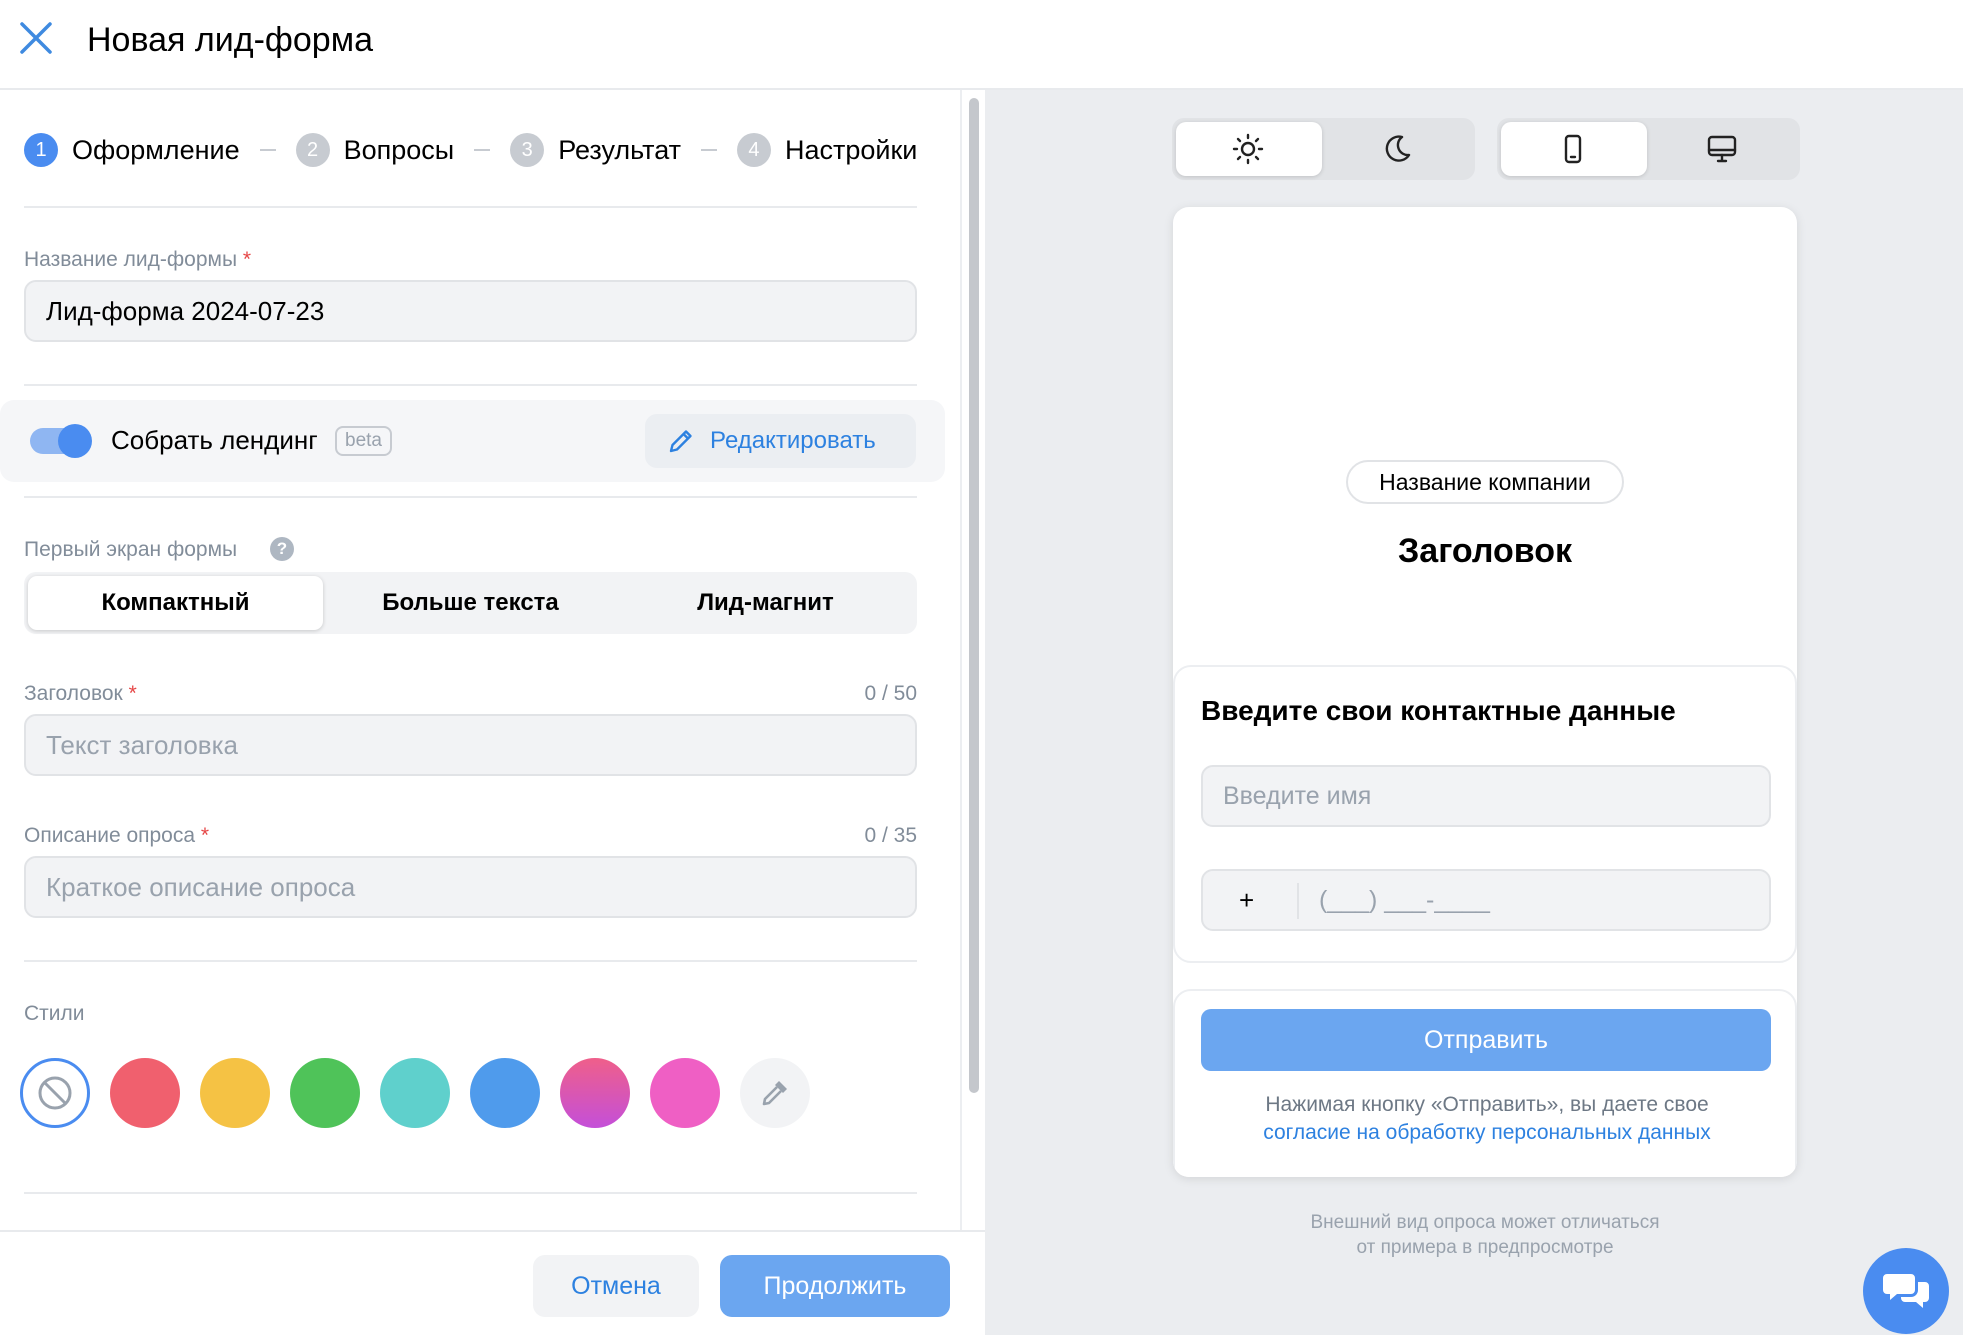 The height and width of the screenshot is (1335, 1963). I want to click on form-name-value: Лид-форма 2024-07-23, so click(185, 311).